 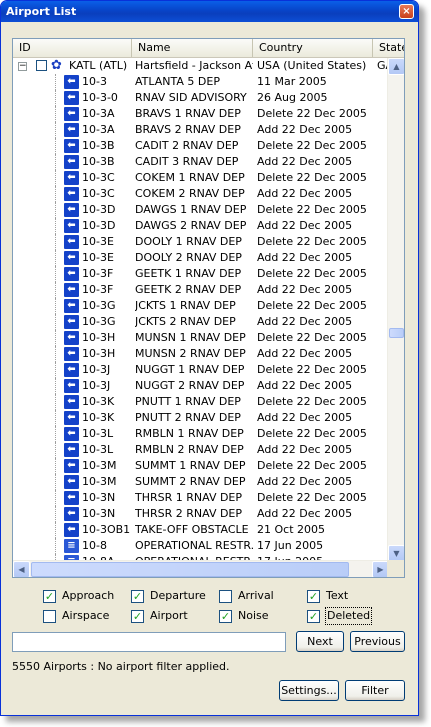 I want to click on chart-row: ⬅ 10-3L RMBLN 2 RNAV DEP Add 22 Dec 2005, so click(x=201, y=450).